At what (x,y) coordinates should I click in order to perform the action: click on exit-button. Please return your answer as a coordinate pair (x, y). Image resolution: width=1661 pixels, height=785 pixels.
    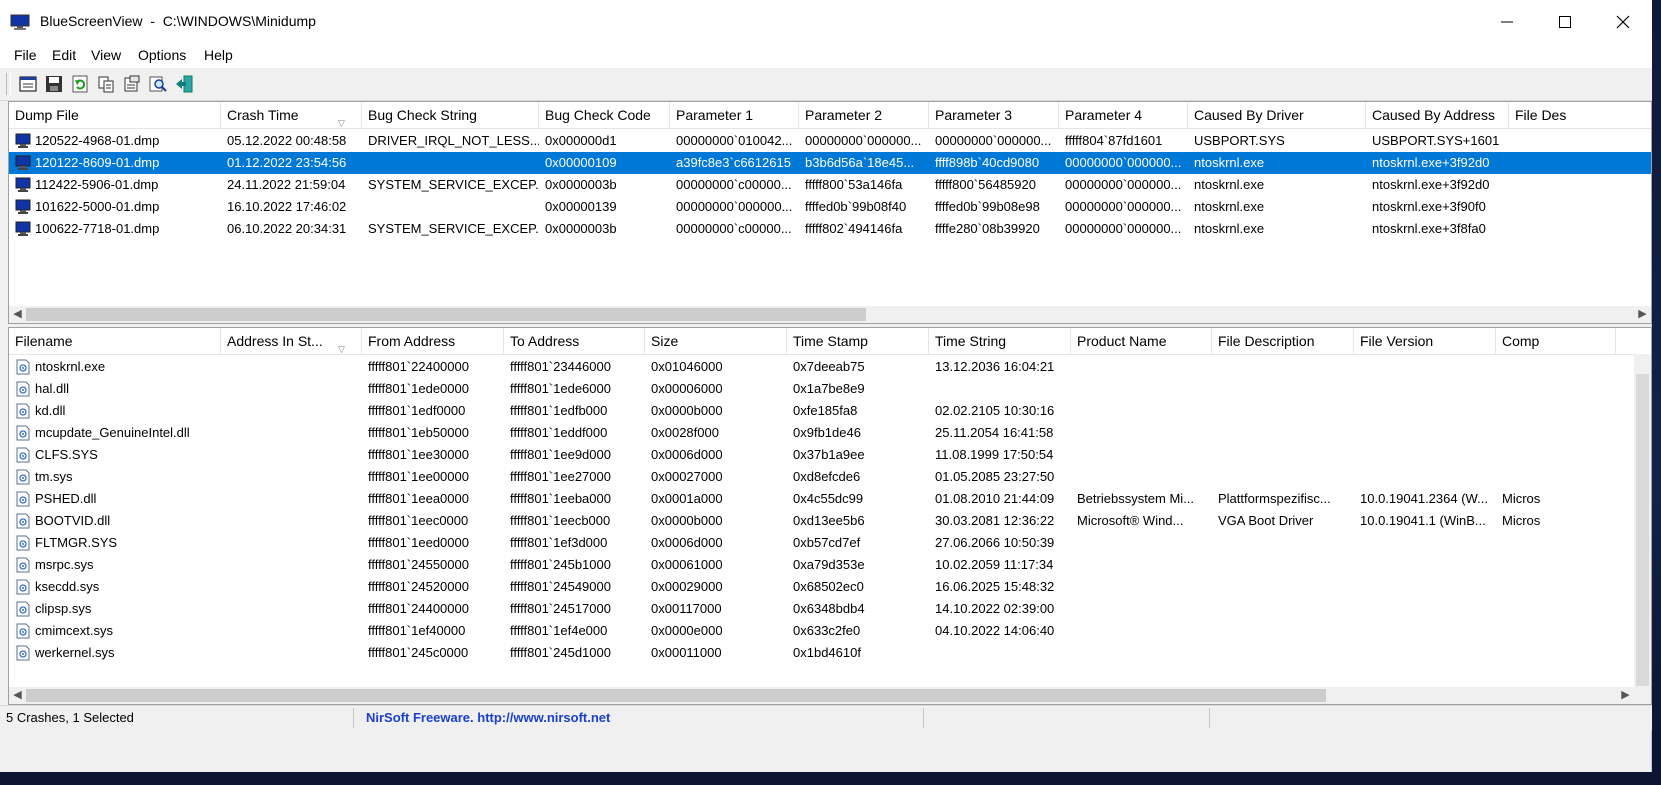
    Looking at the image, I should click on (184, 84).